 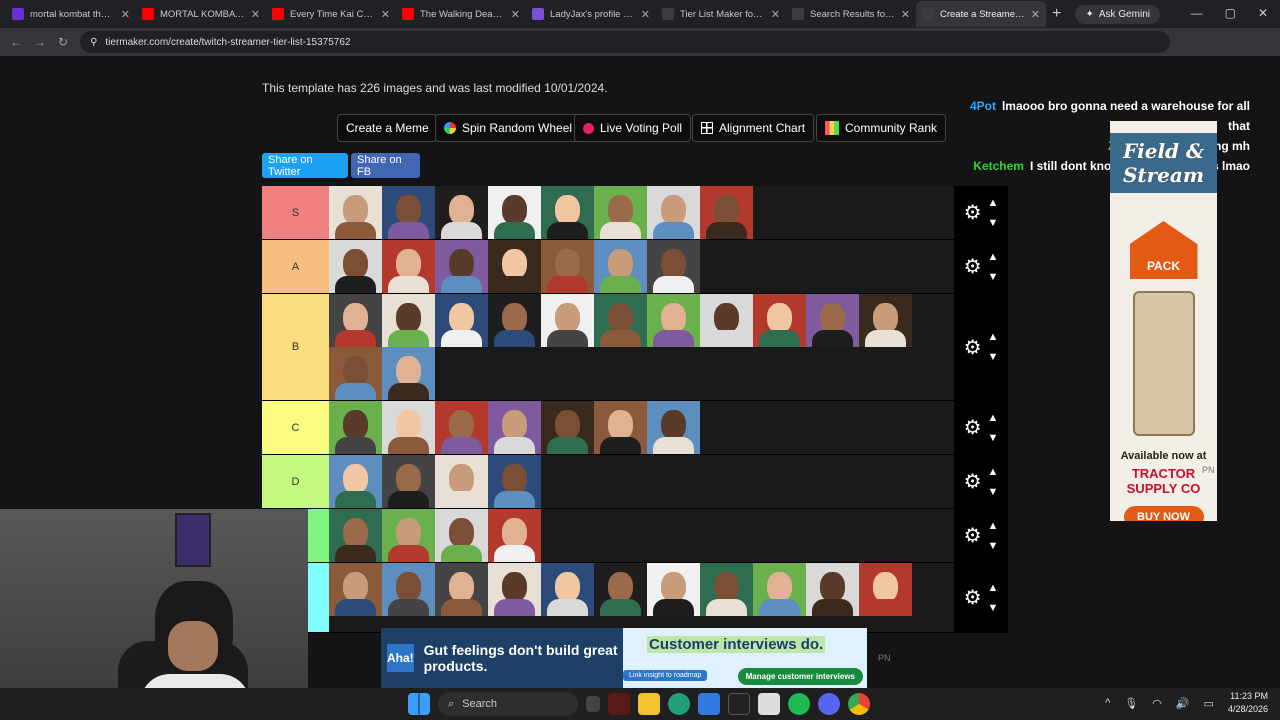 I want to click on tier-label: A, so click(x=295, y=266).